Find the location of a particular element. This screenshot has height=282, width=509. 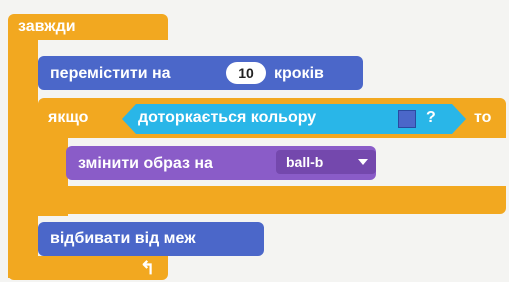

costume-value: ball-b is located at coordinates (305, 162).